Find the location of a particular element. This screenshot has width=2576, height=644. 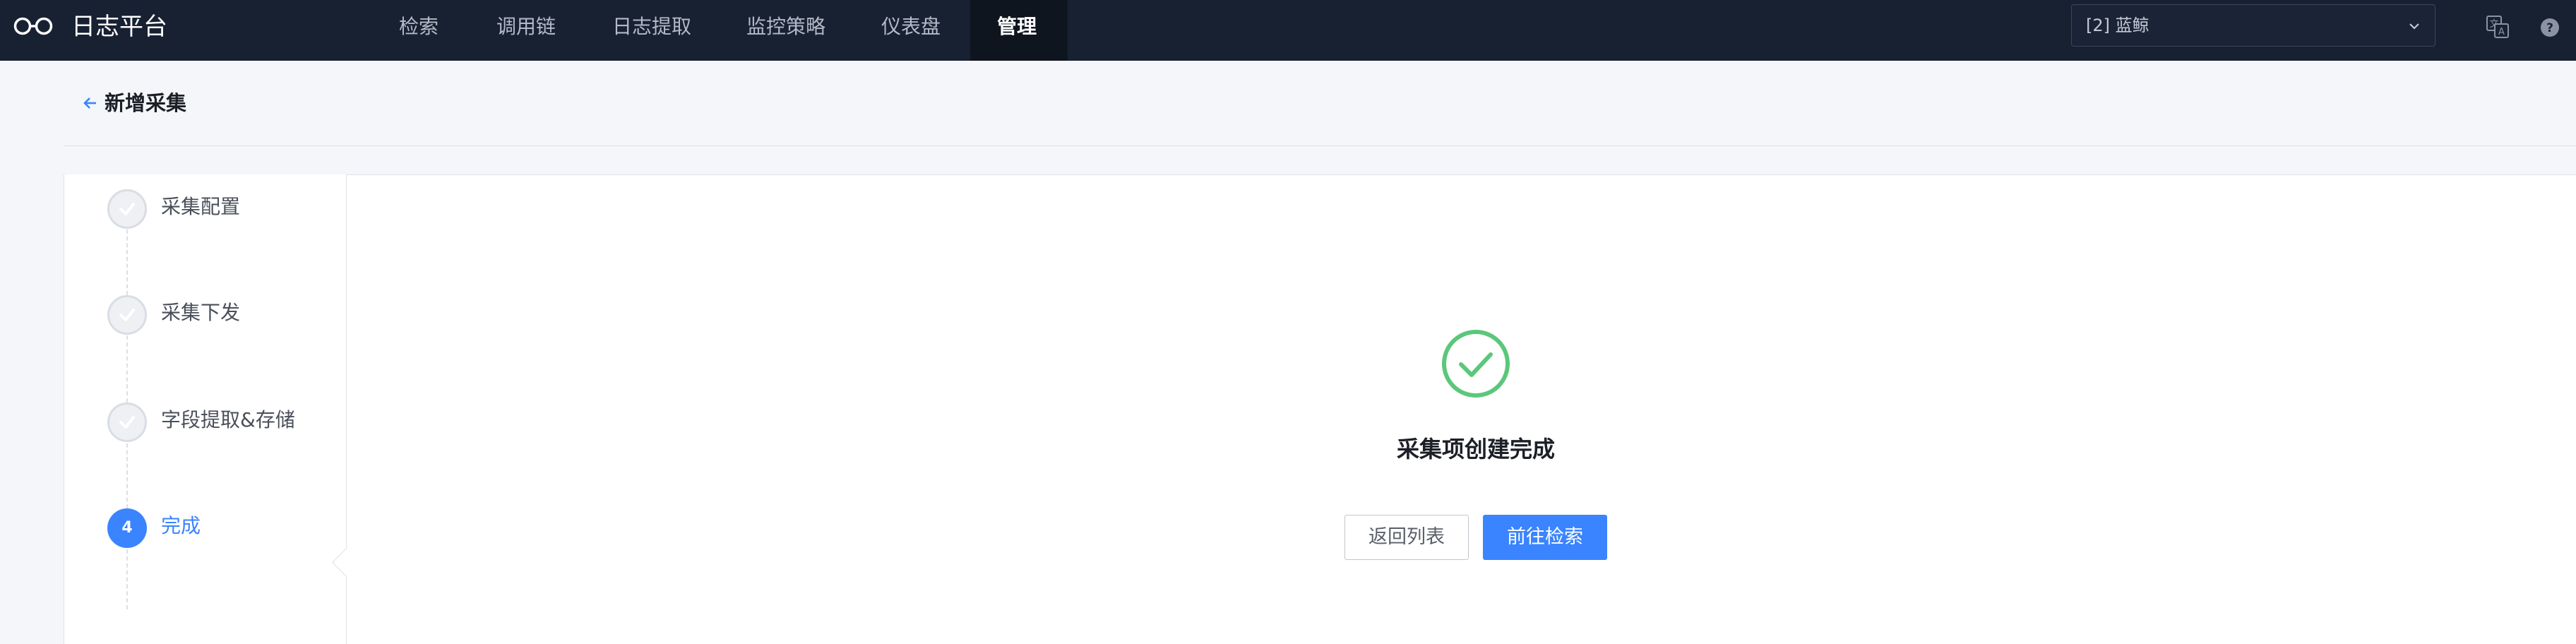

step-3-done-icon is located at coordinates (127, 422).